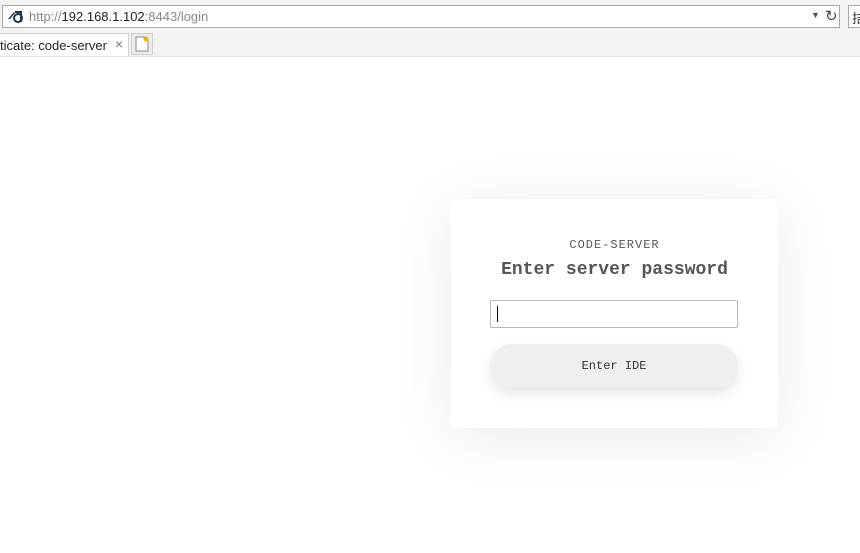  What do you see at coordinates (831, 16) in the screenshot?
I see `reload-icon: ↻` at bounding box center [831, 16].